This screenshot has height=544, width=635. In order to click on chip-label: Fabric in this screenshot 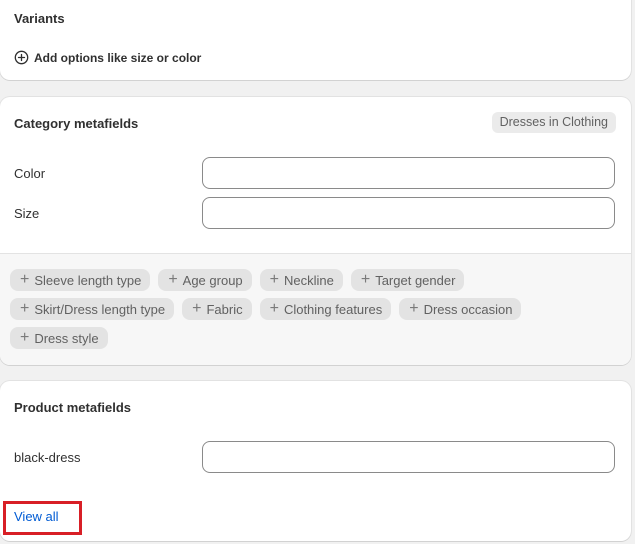, I will do `click(224, 309)`.